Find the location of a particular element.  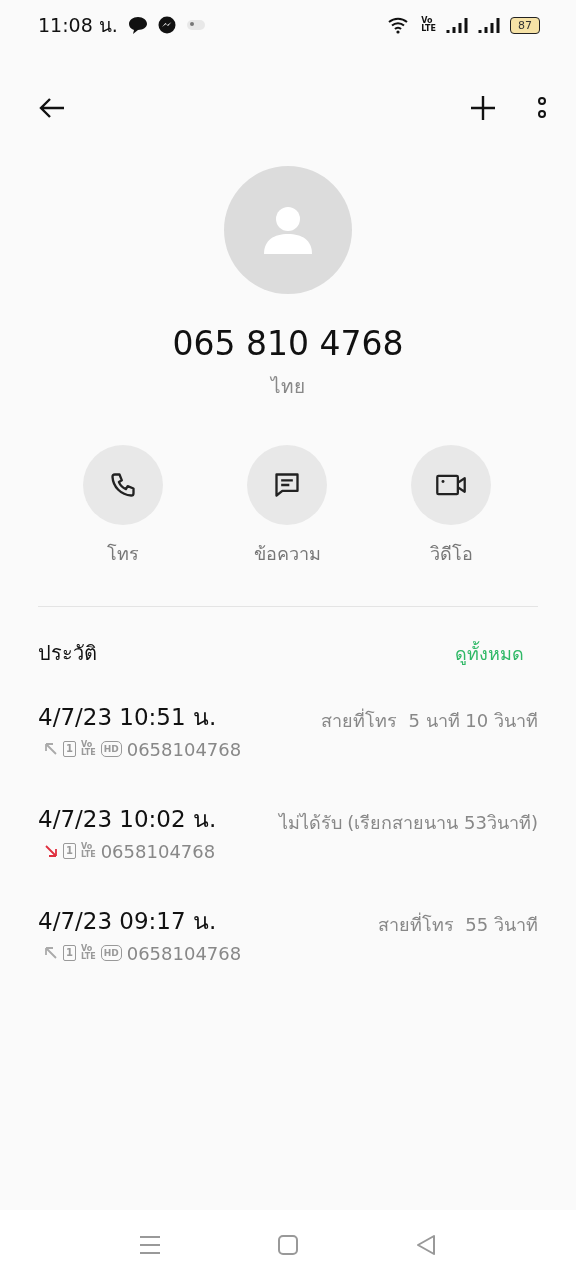

chat-bubble-icon is located at coordinates (137, 25).